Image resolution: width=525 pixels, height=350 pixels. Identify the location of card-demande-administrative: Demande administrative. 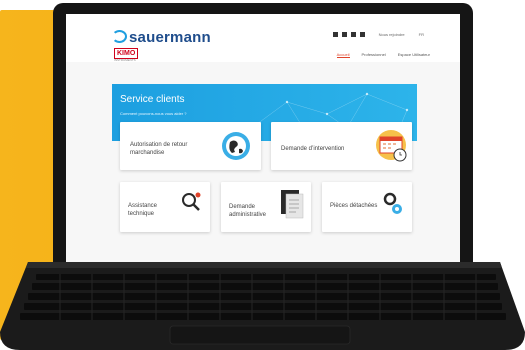
(266, 207).